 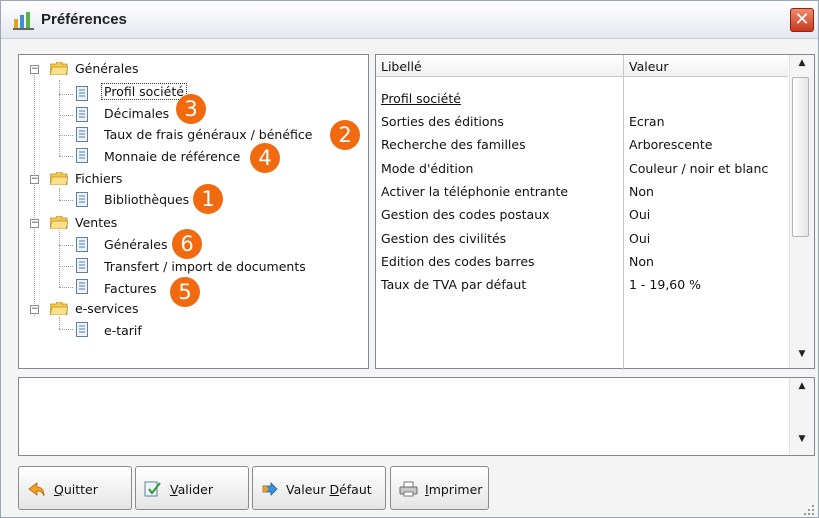 I want to click on print-rest: mprimer, so click(x=455, y=489).